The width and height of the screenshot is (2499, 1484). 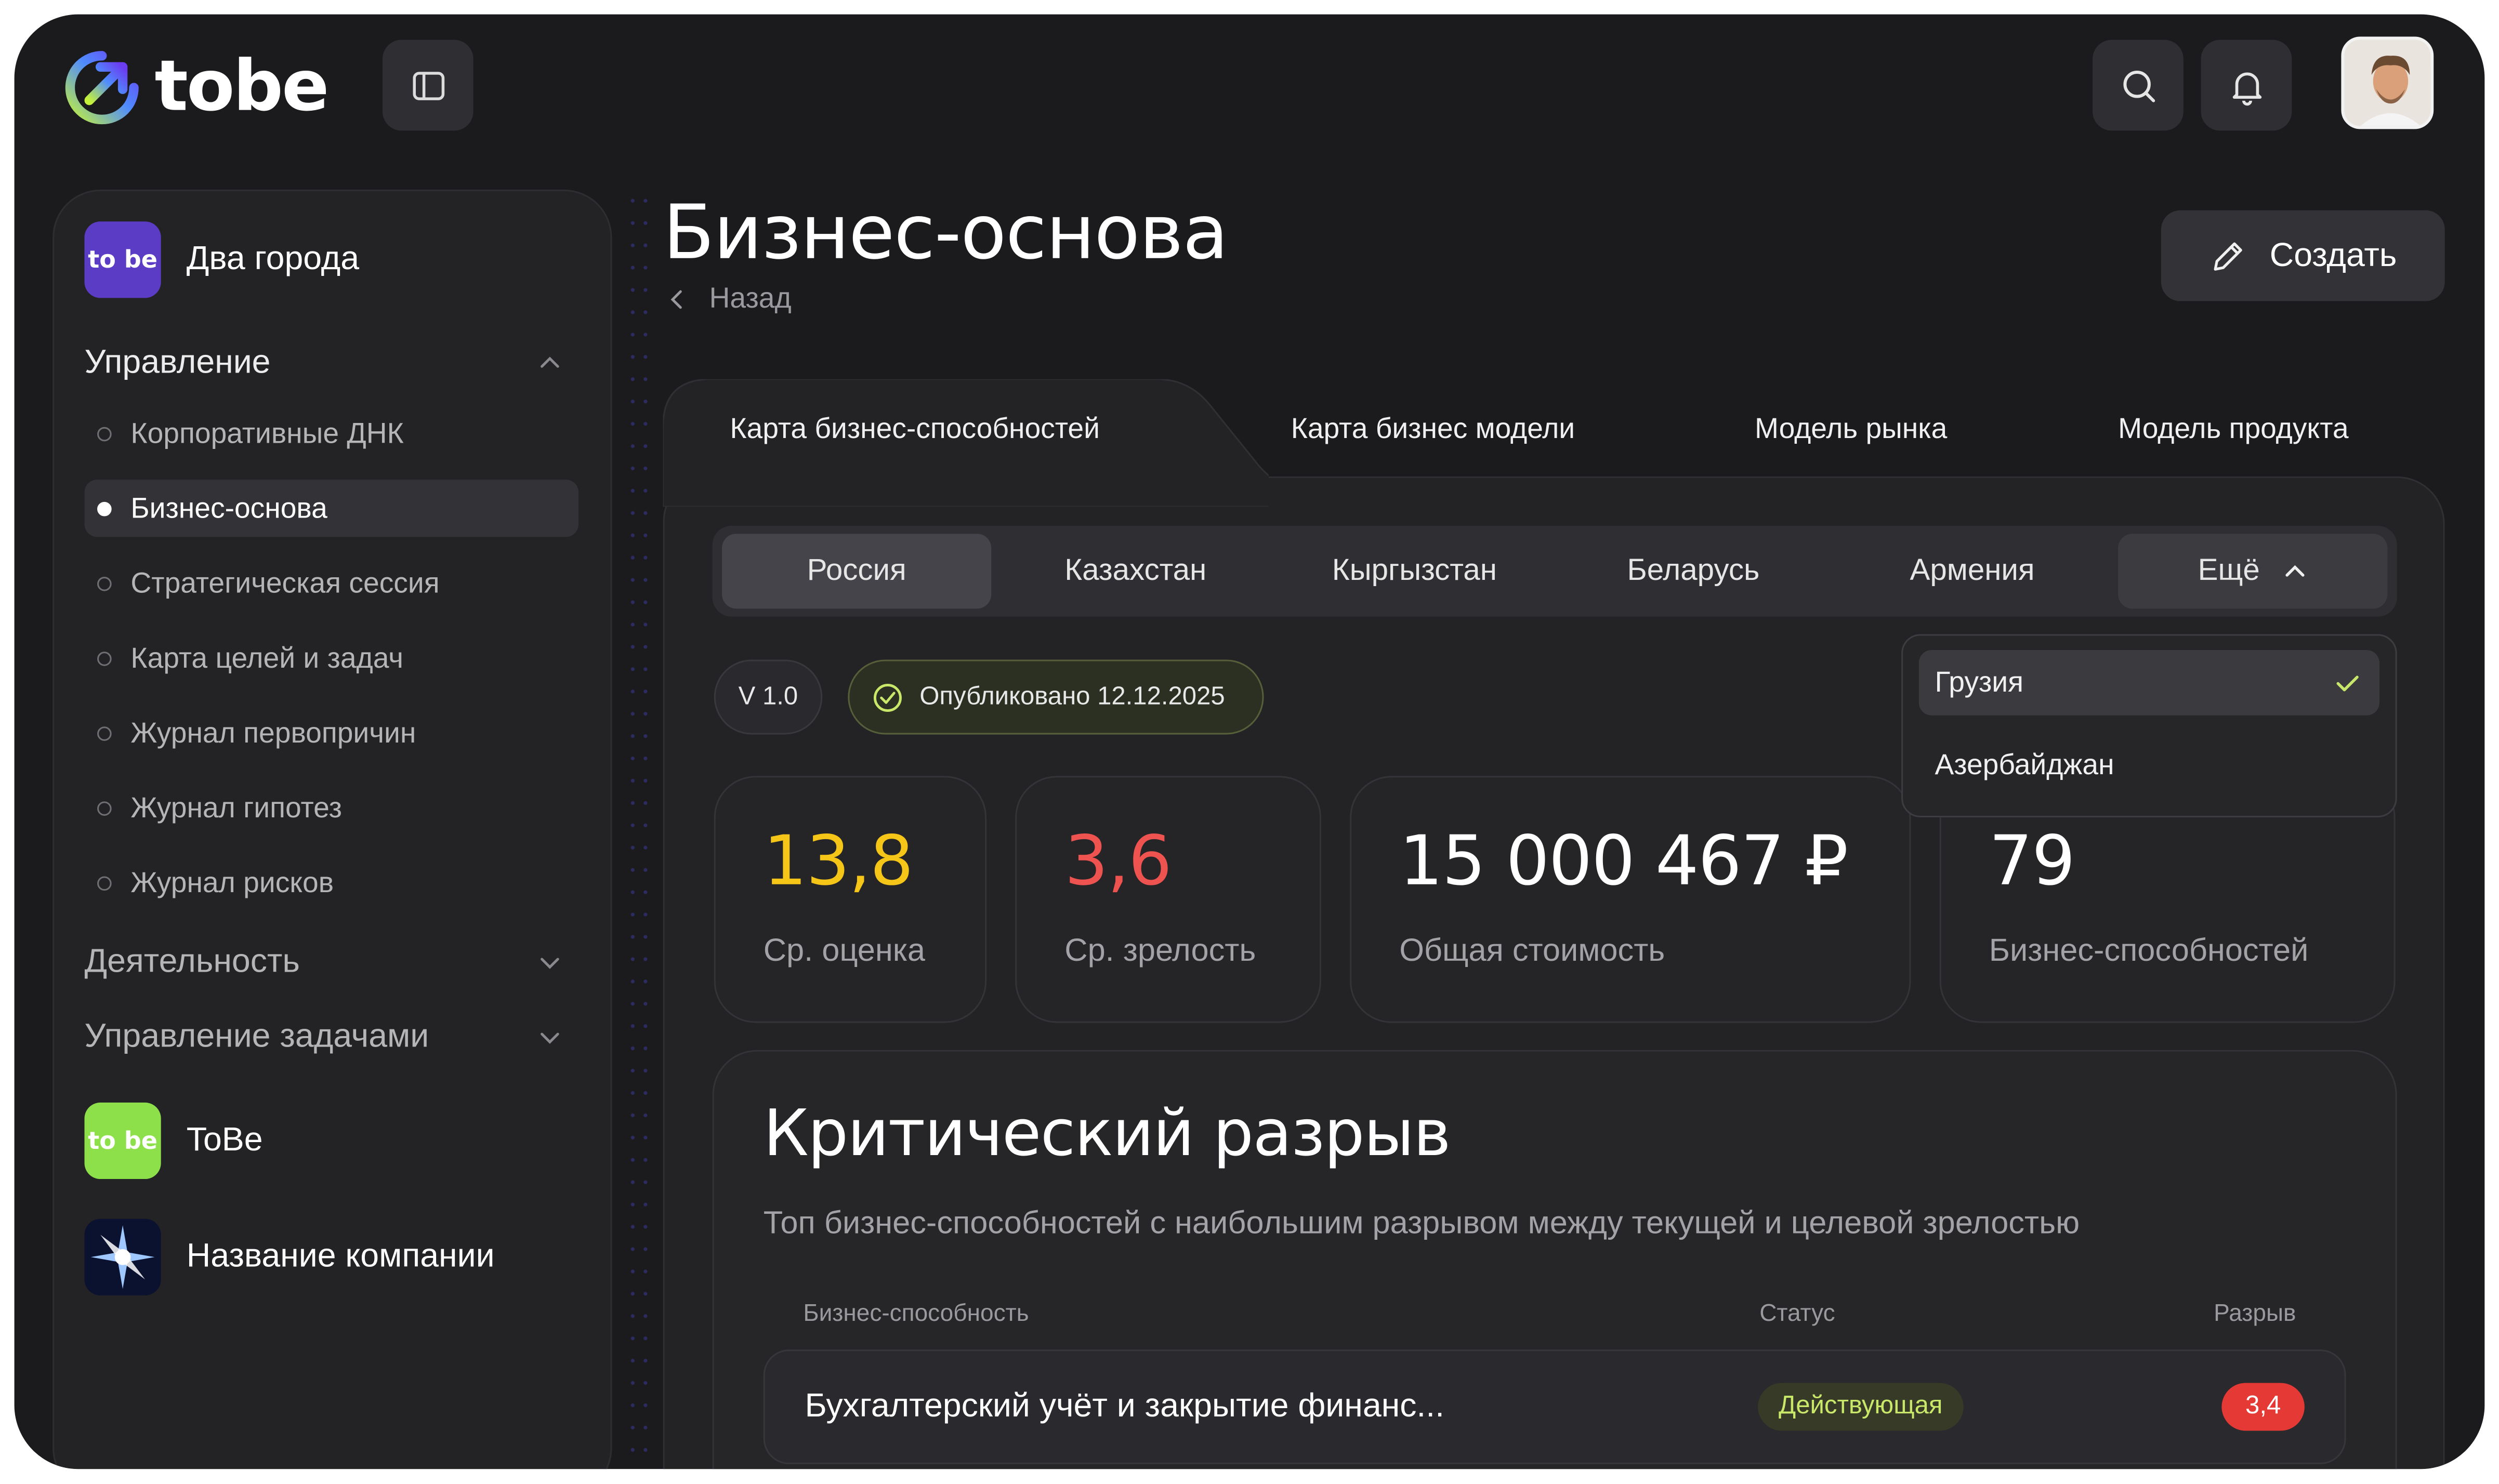 I want to click on pencil-icon, so click(x=2228, y=256).